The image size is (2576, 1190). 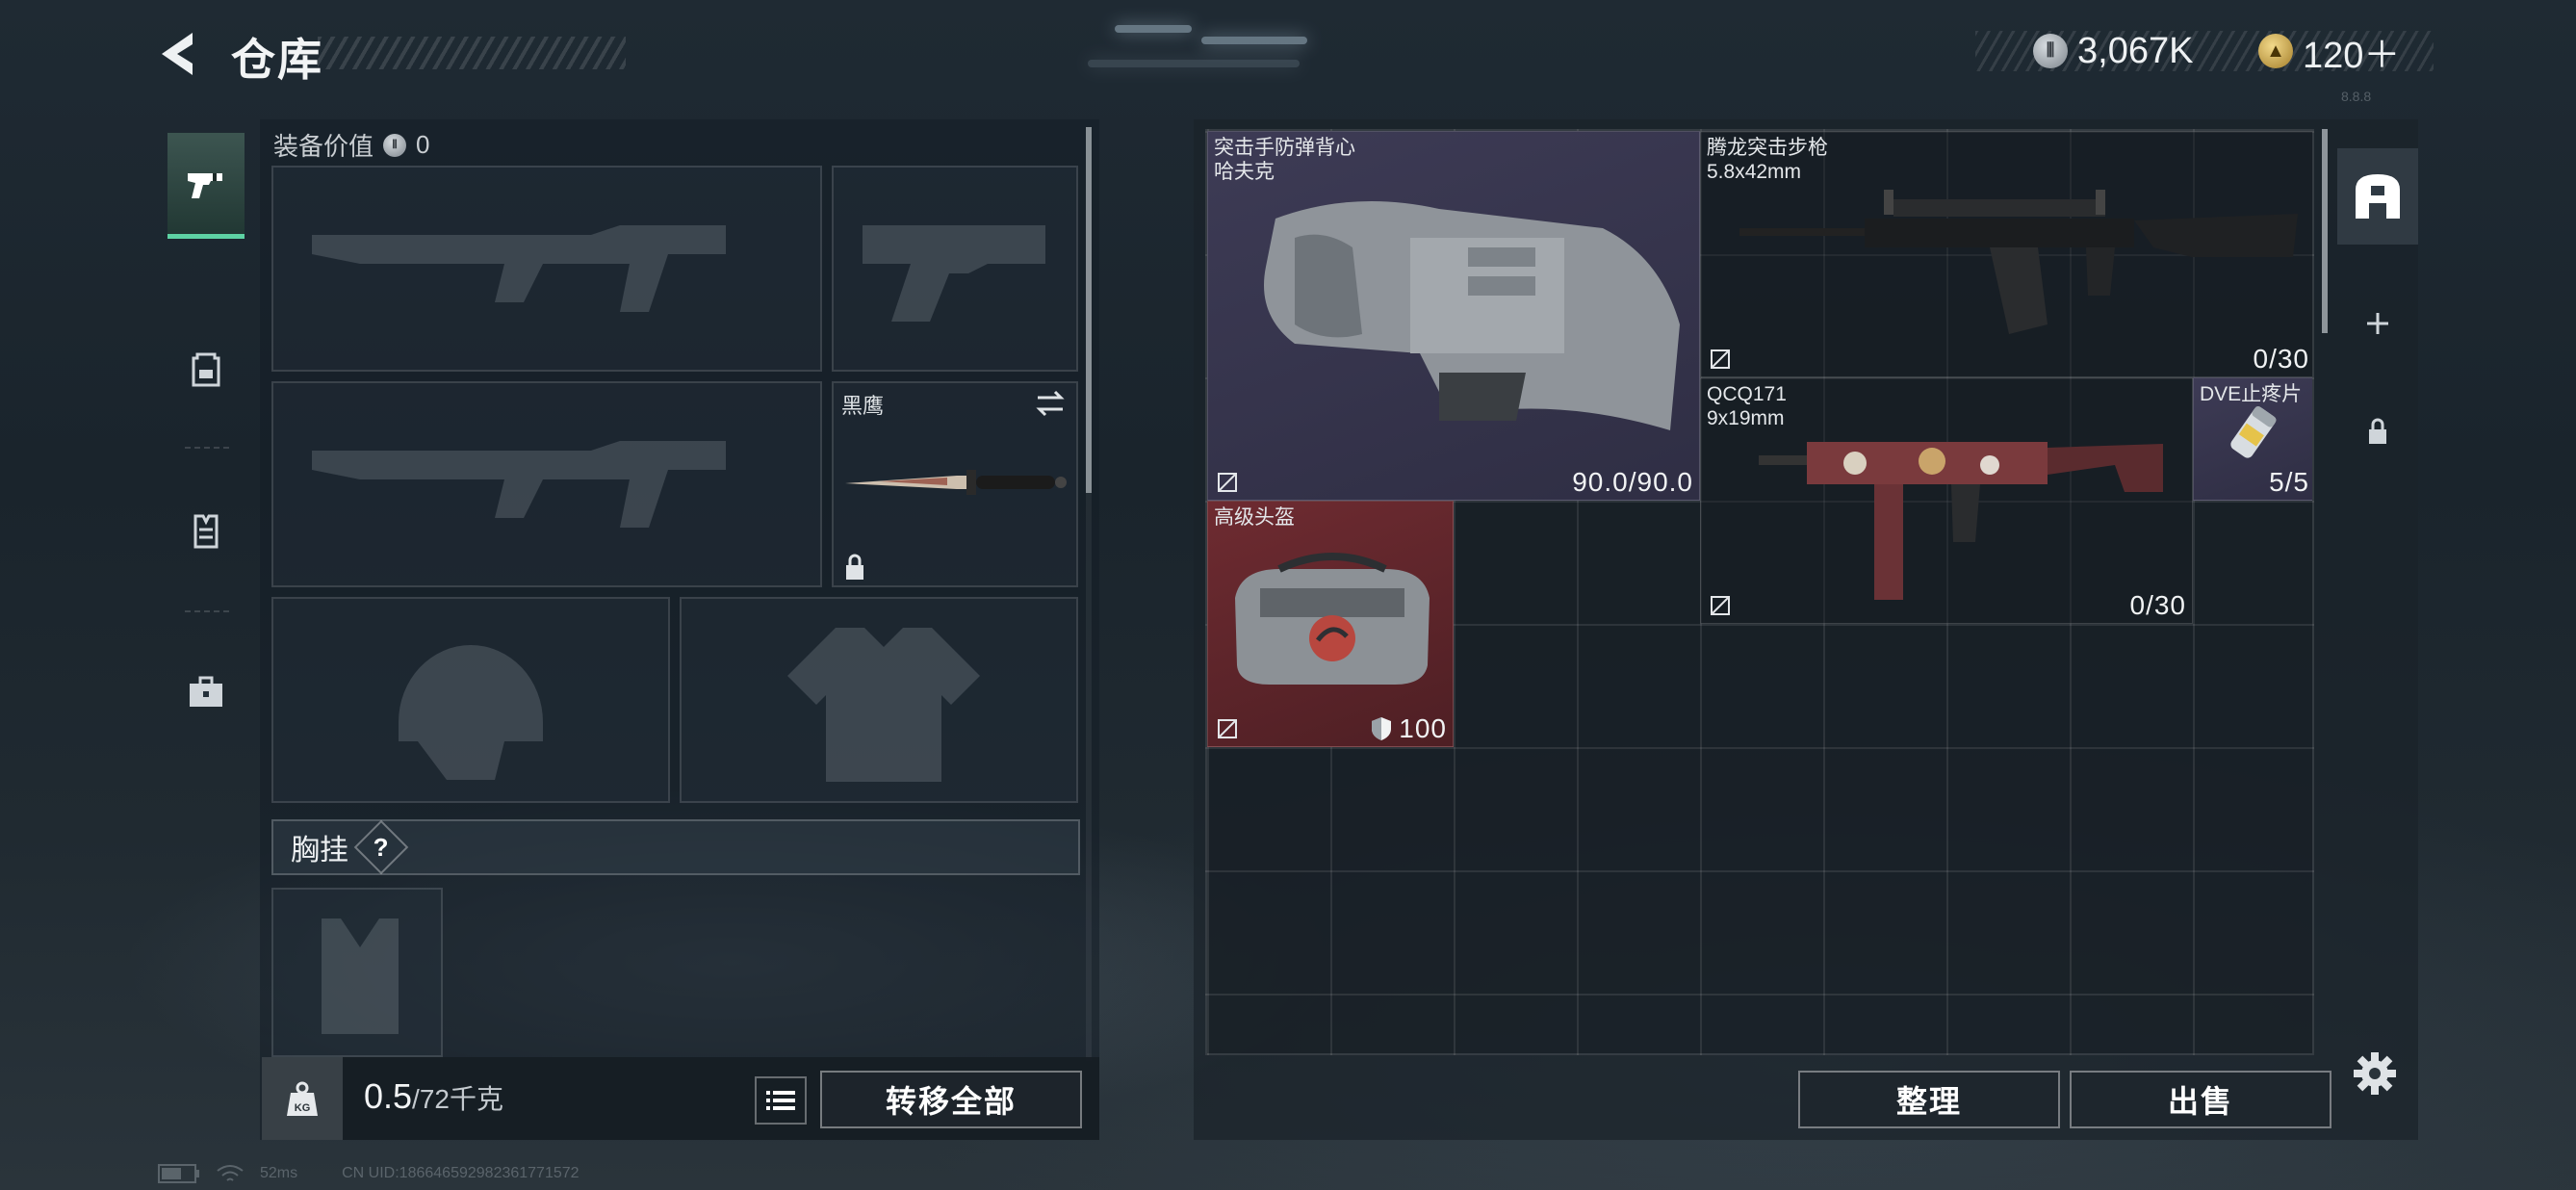 I want to click on body-armor-slot, so click(x=879, y=700).